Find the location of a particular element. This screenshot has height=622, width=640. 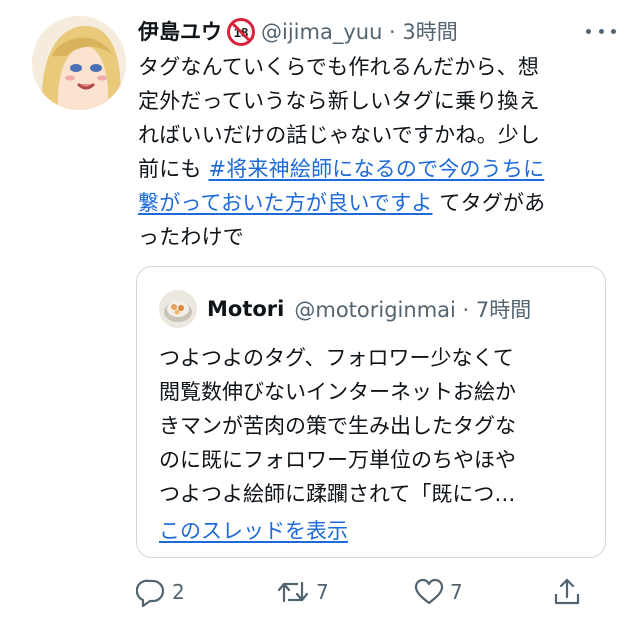

quoted-author-display-name: Motori is located at coordinates (246, 309).